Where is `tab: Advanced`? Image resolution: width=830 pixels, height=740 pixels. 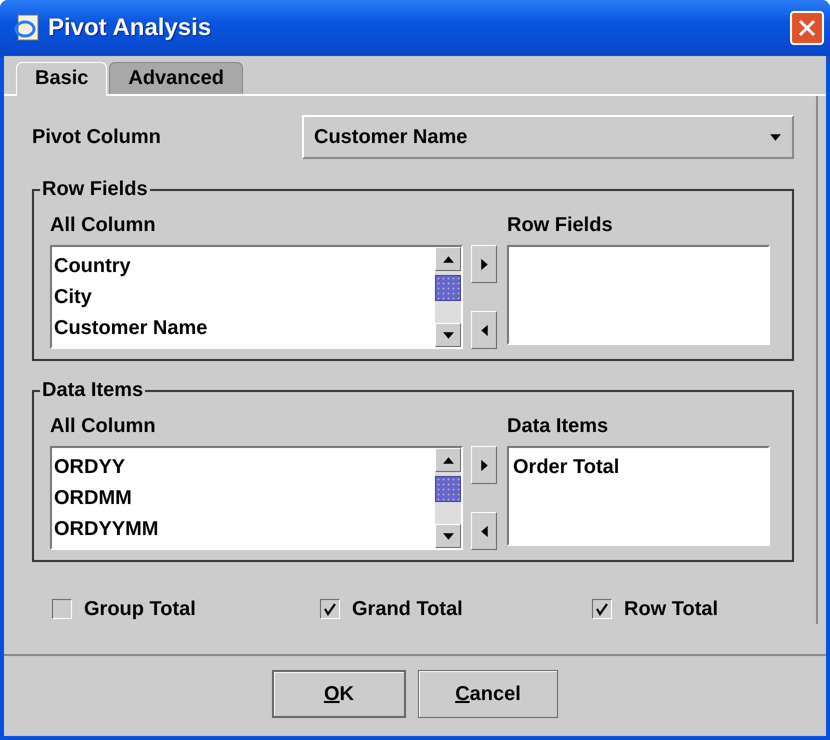
tab: Advanced is located at coordinates (176, 78).